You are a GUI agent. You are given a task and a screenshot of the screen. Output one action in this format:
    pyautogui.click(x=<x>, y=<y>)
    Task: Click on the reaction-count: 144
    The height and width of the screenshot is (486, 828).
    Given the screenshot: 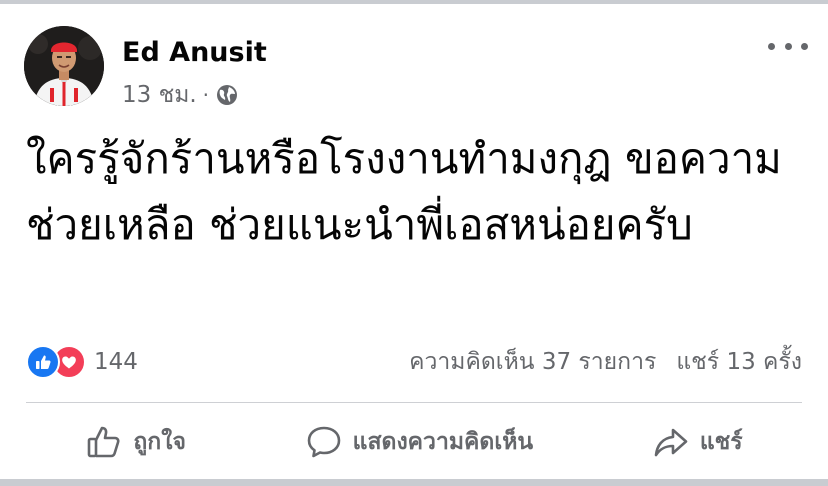 What is the action you would take?
    pyautogui.click(x=116, y=362)
    